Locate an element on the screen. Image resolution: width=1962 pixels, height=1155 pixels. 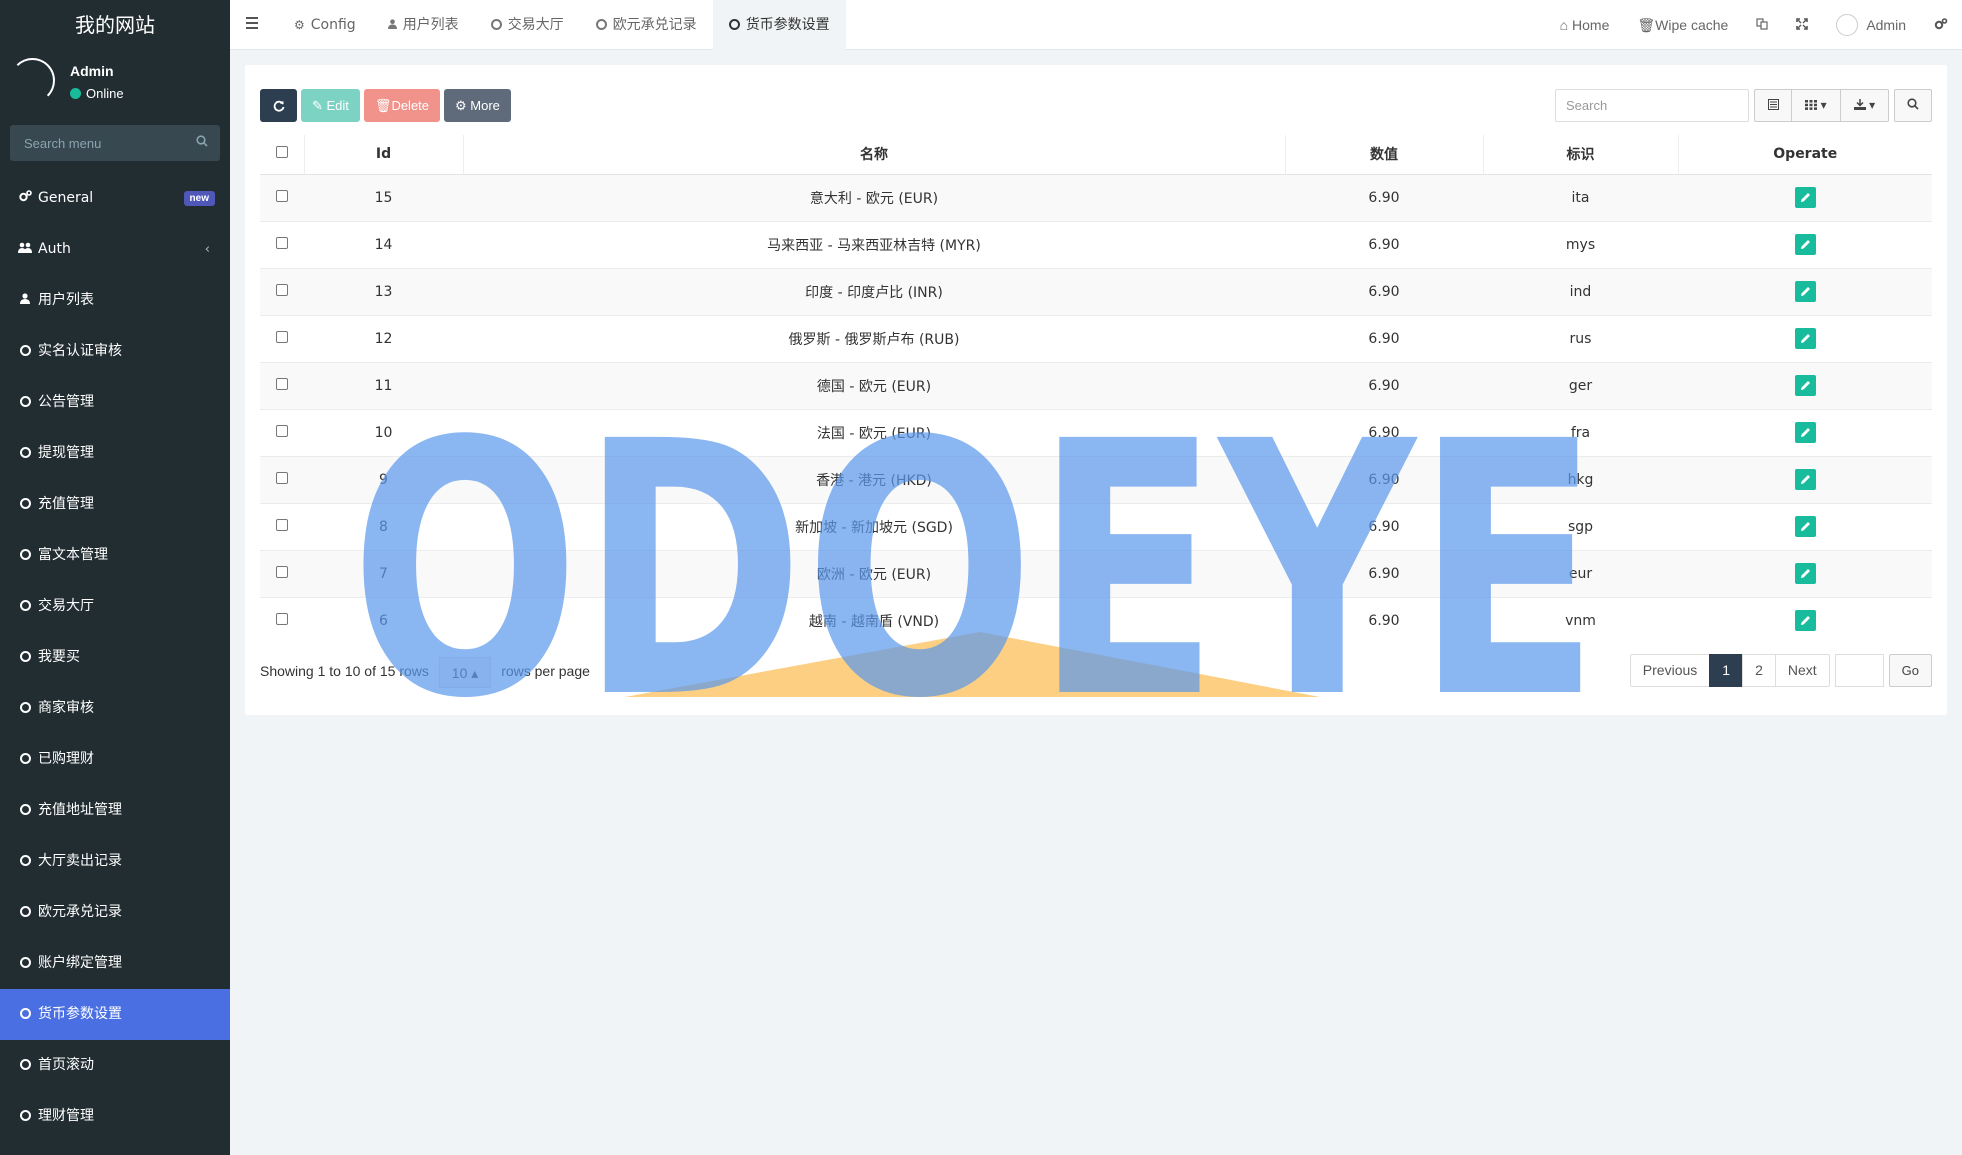
search-menu-input is located at coordinates (115, 143).